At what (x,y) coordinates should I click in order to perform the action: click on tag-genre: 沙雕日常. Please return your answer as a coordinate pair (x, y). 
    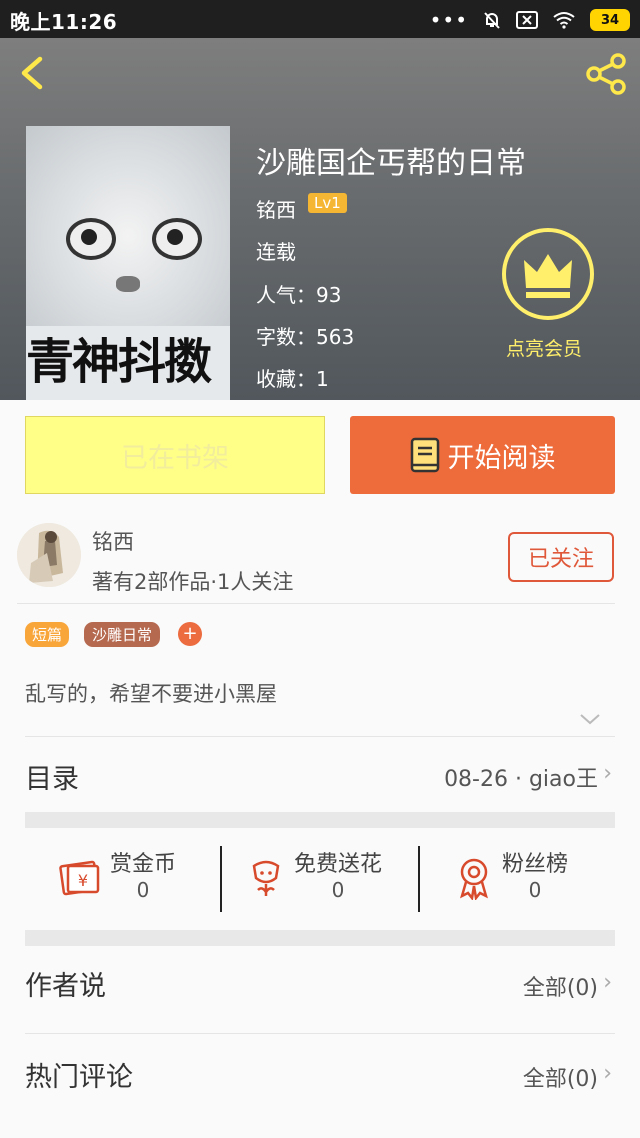
    Looking at the image, I should click on (122, 634).